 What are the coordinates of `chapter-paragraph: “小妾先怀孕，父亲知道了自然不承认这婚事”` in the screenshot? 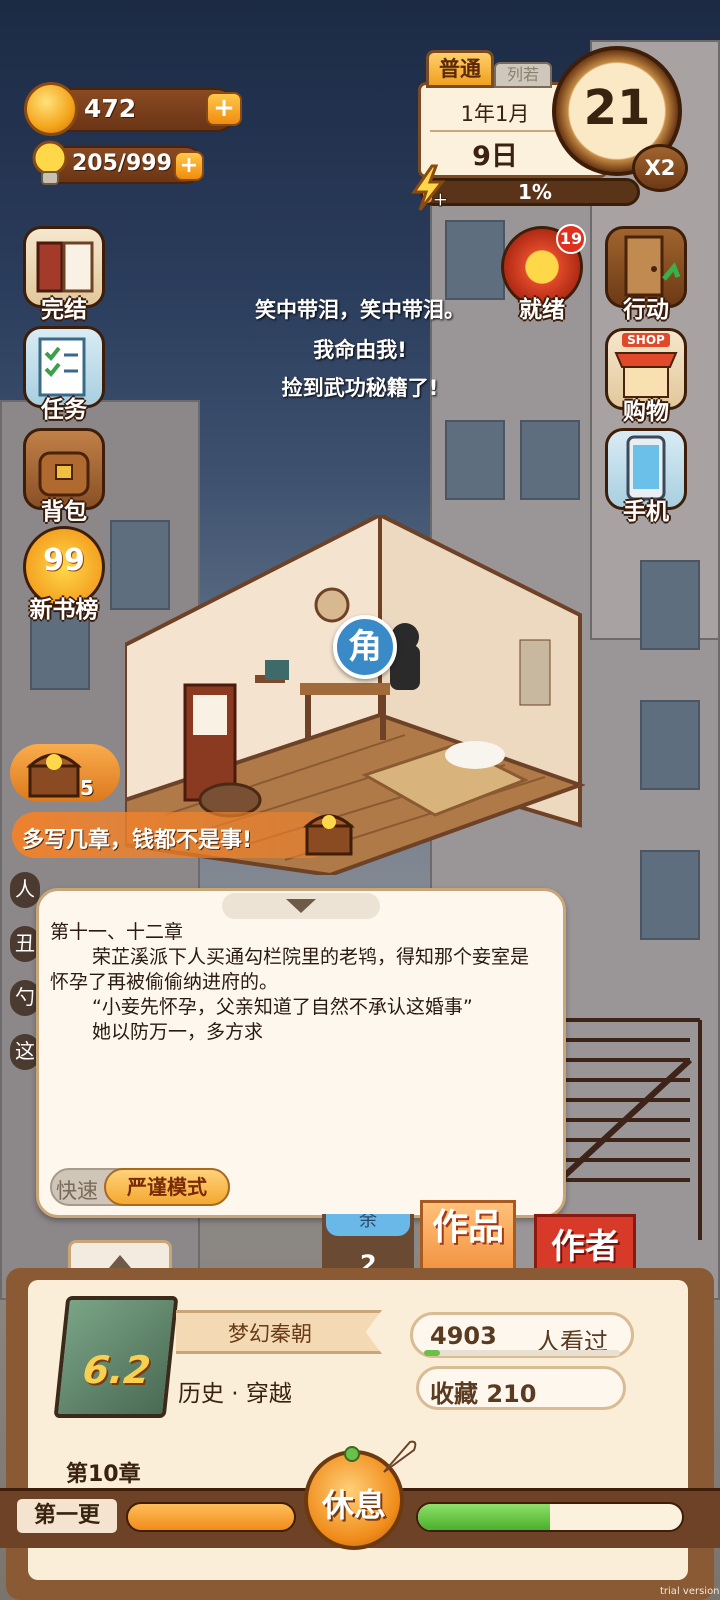 It's located at (282, 1007).